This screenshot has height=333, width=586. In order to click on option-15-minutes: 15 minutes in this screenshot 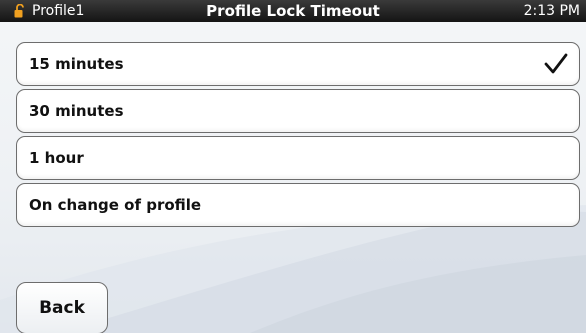, I will do `click(298, 64)`.